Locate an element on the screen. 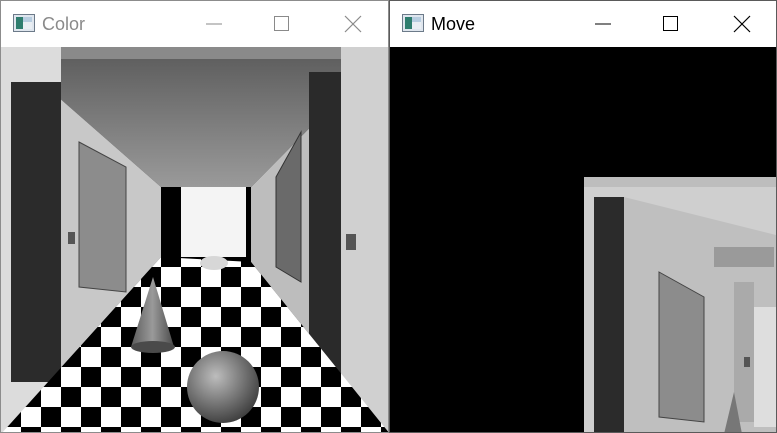 The image size is (777, 433). move-window-titlebar: Move is located at coordinates (583, 24).